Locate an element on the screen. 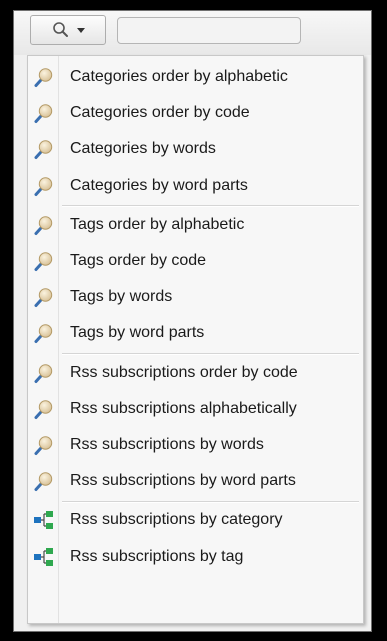 The image size is (387, 641). menu-item-label: Categories by word parts is located at coordinates (159, 185).